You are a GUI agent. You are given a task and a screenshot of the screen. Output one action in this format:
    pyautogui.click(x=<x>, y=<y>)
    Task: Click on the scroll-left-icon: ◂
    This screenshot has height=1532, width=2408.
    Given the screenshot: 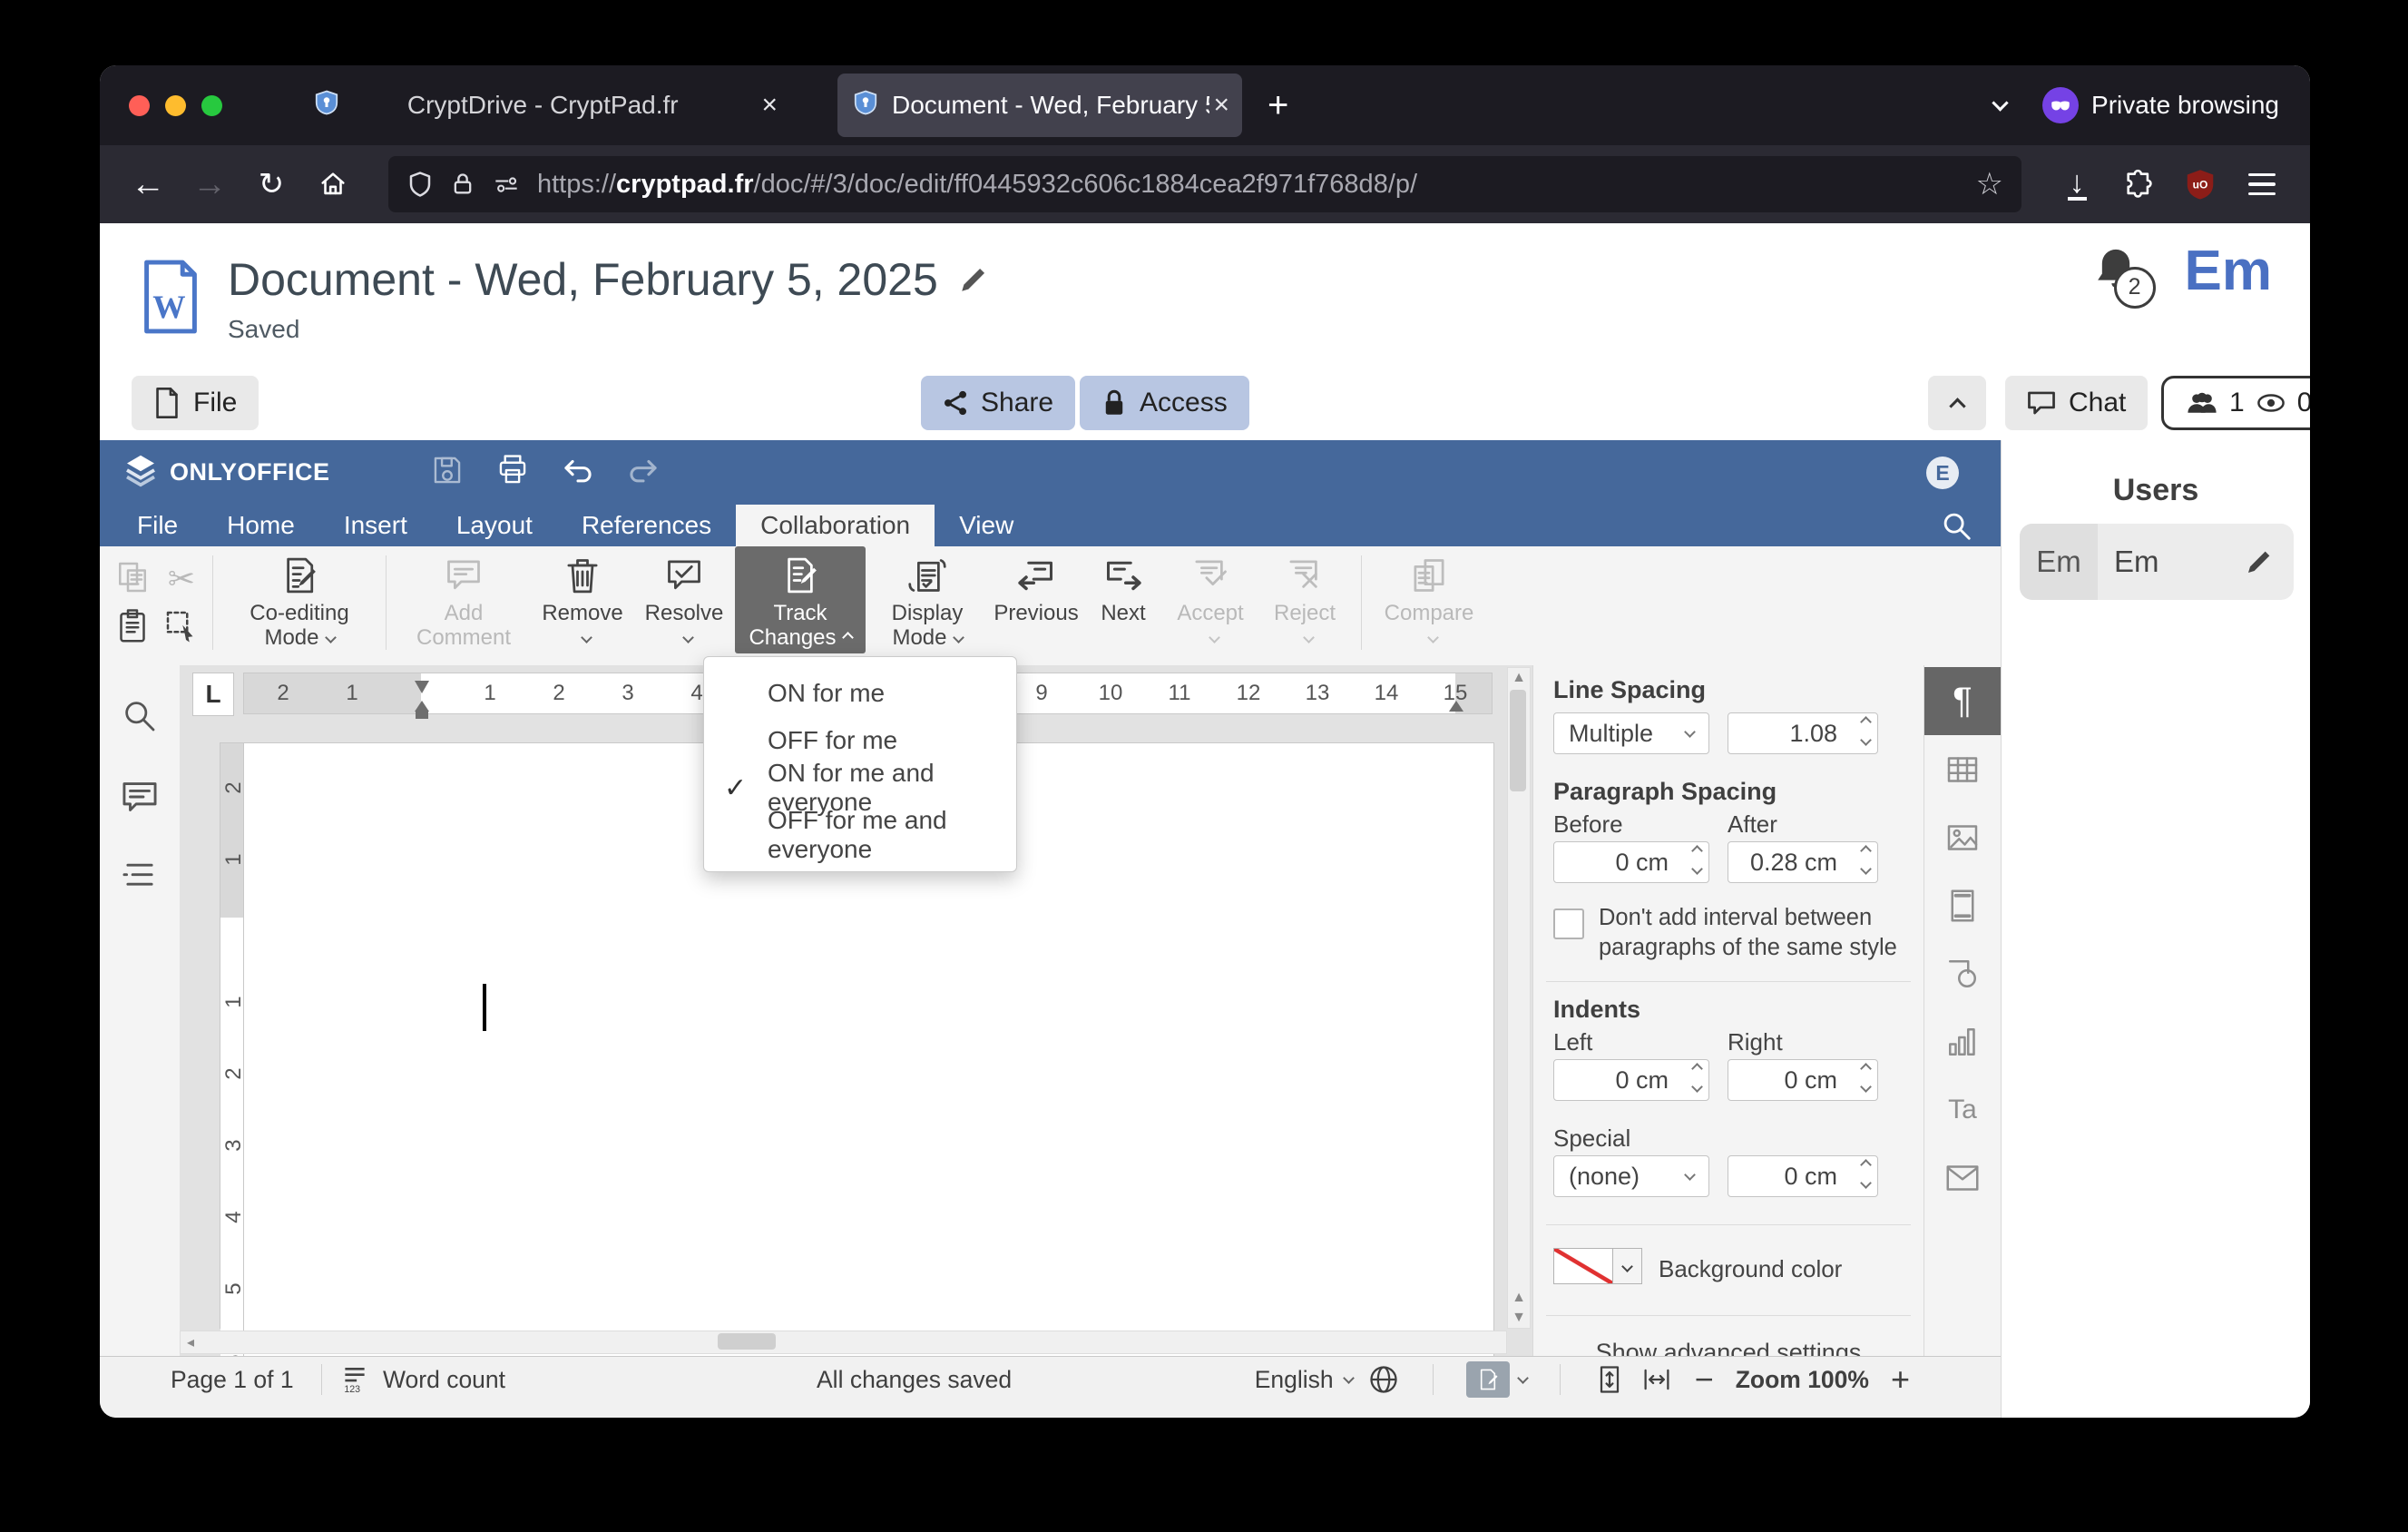 What is the action you would take?
    pyautogui.click(x=191, y=1342)
    